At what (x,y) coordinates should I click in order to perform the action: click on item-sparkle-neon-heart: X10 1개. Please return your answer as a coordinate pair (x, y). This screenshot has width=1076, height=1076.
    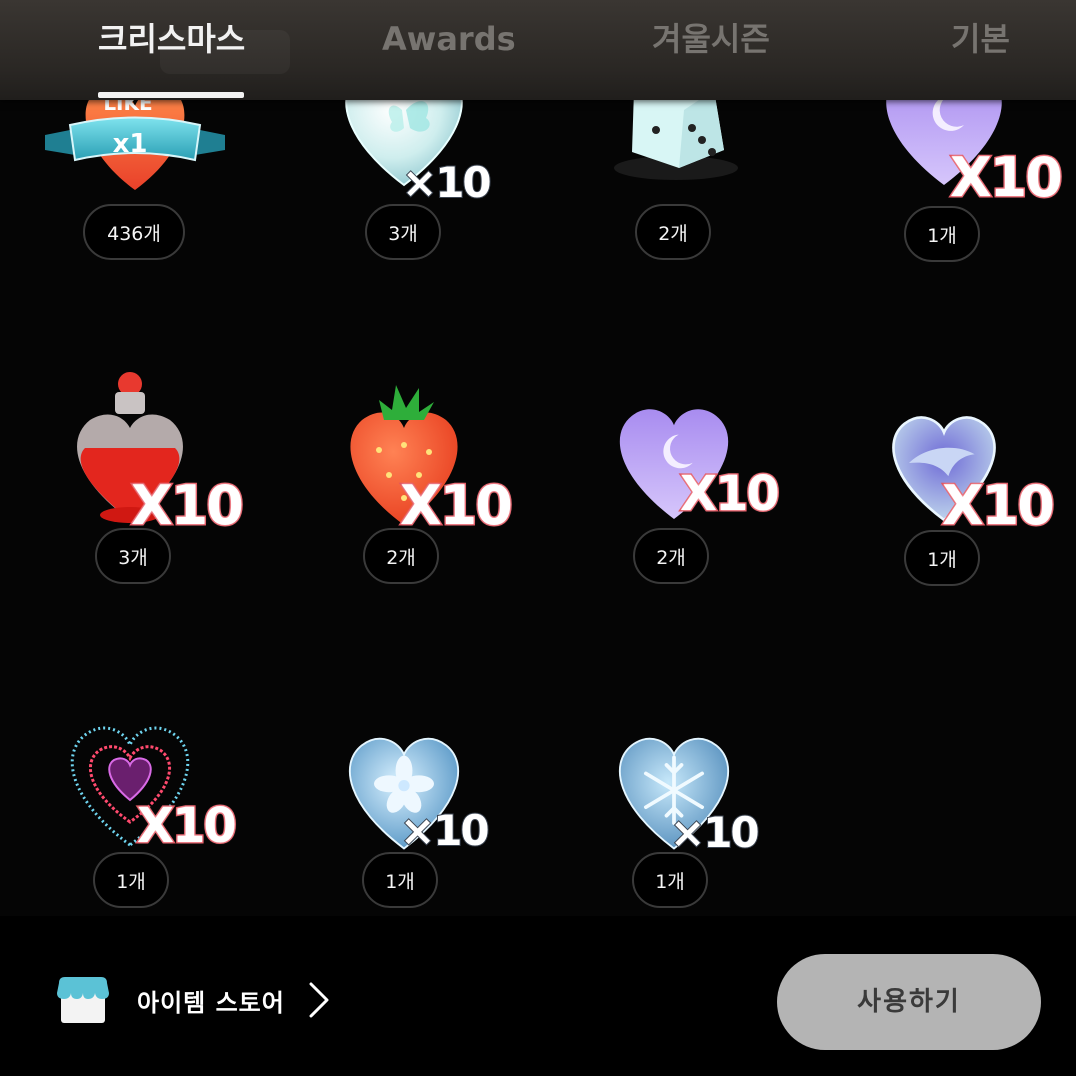
    Looking at the image, I should click on (135, 808).